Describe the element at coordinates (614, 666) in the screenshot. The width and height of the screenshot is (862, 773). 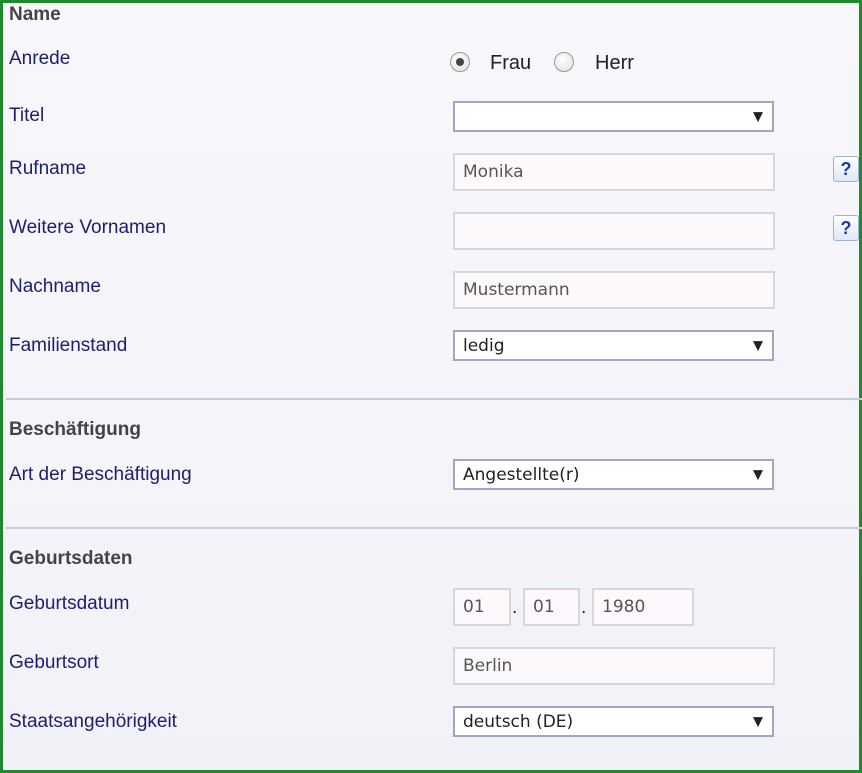
I see `geburtsort-input: Berlin` at that location.